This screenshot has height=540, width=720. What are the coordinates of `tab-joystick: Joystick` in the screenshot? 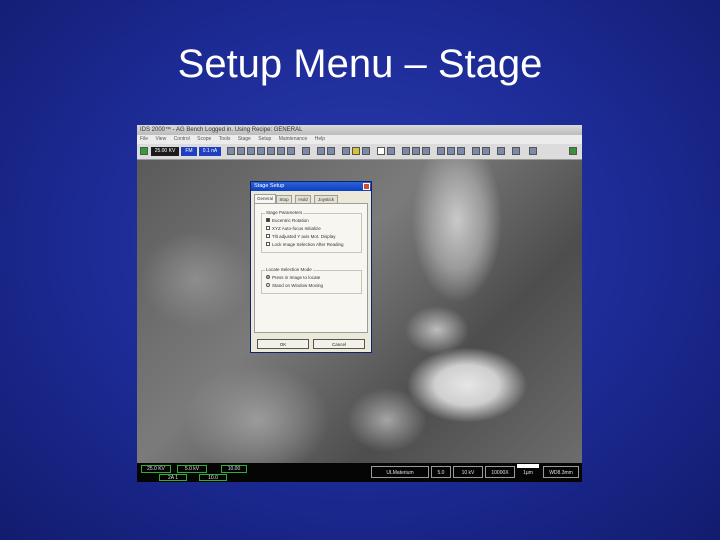 It's located at (326, 199).